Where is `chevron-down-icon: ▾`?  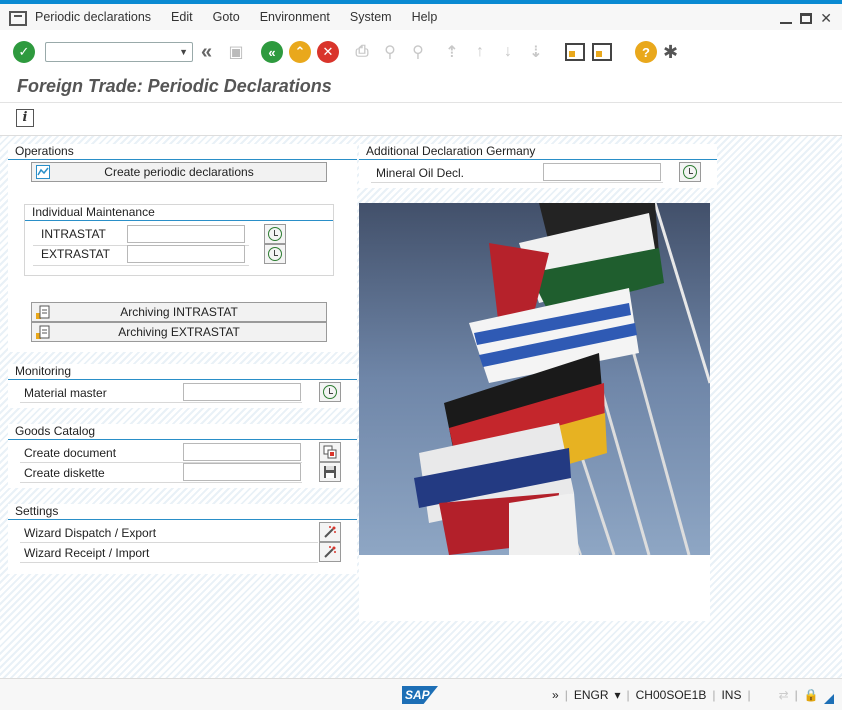 chevron-down-icon: ▾ is located at coordinates (617, 695).